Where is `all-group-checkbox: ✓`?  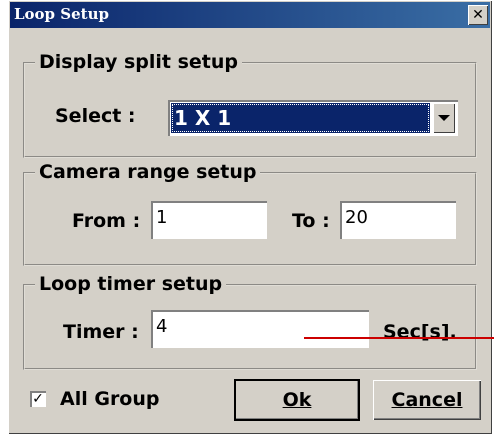 all-group-checkbox: ✓ is located at coordinates (38, 399).